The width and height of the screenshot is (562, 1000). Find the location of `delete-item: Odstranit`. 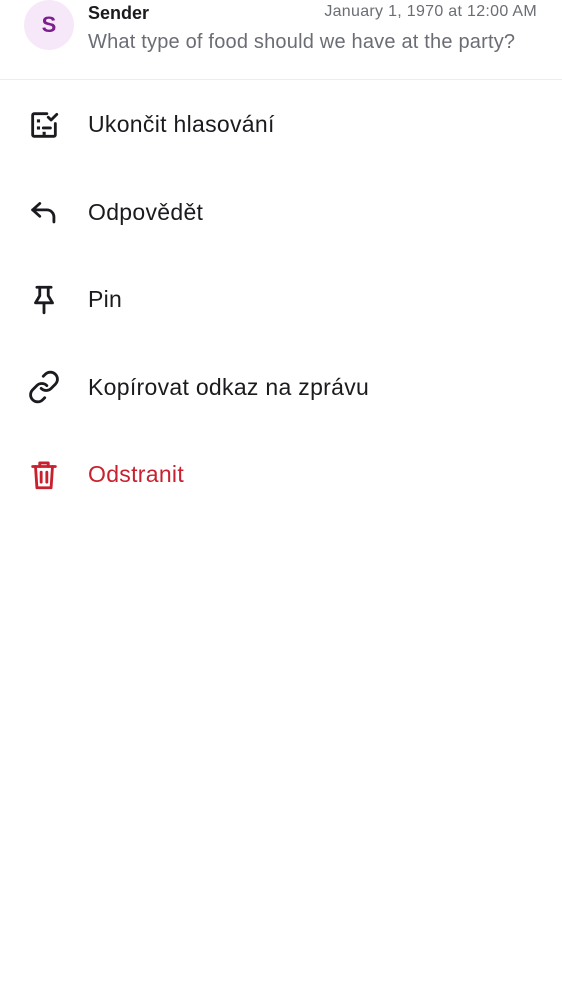

delete-item: Odstranit is located at coordinates (281, 475).